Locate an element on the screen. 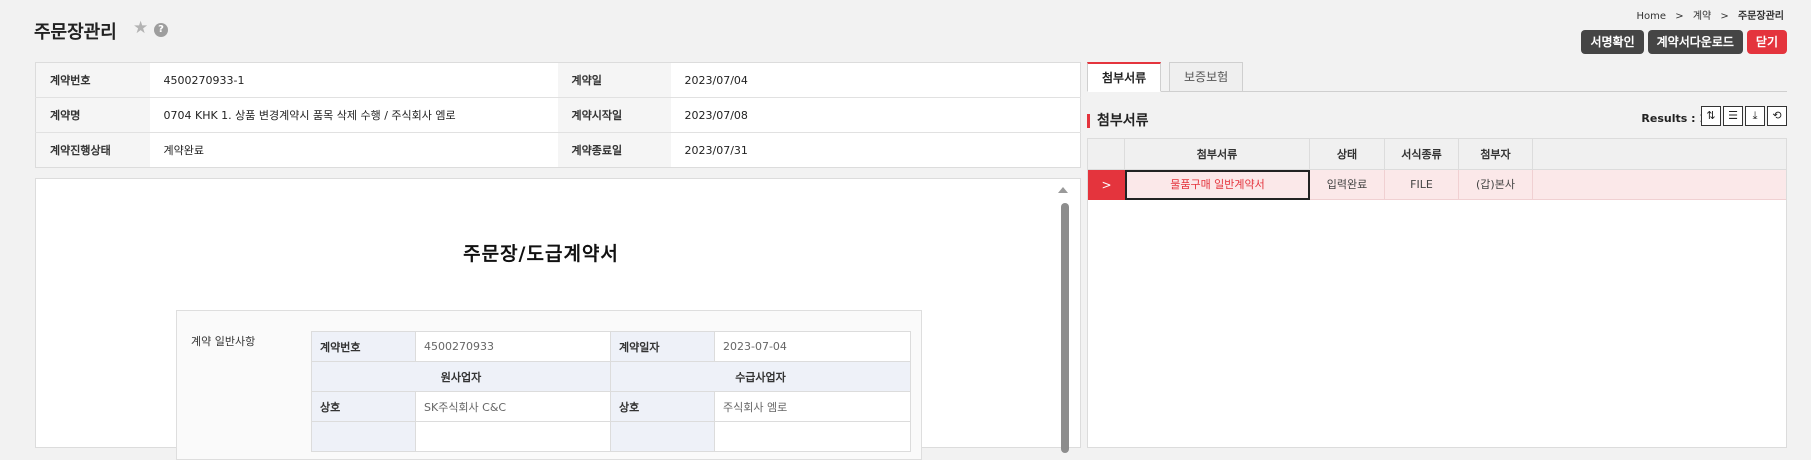  sign-confirm-button: 서명확인 is located at coordinates (1612, 42).